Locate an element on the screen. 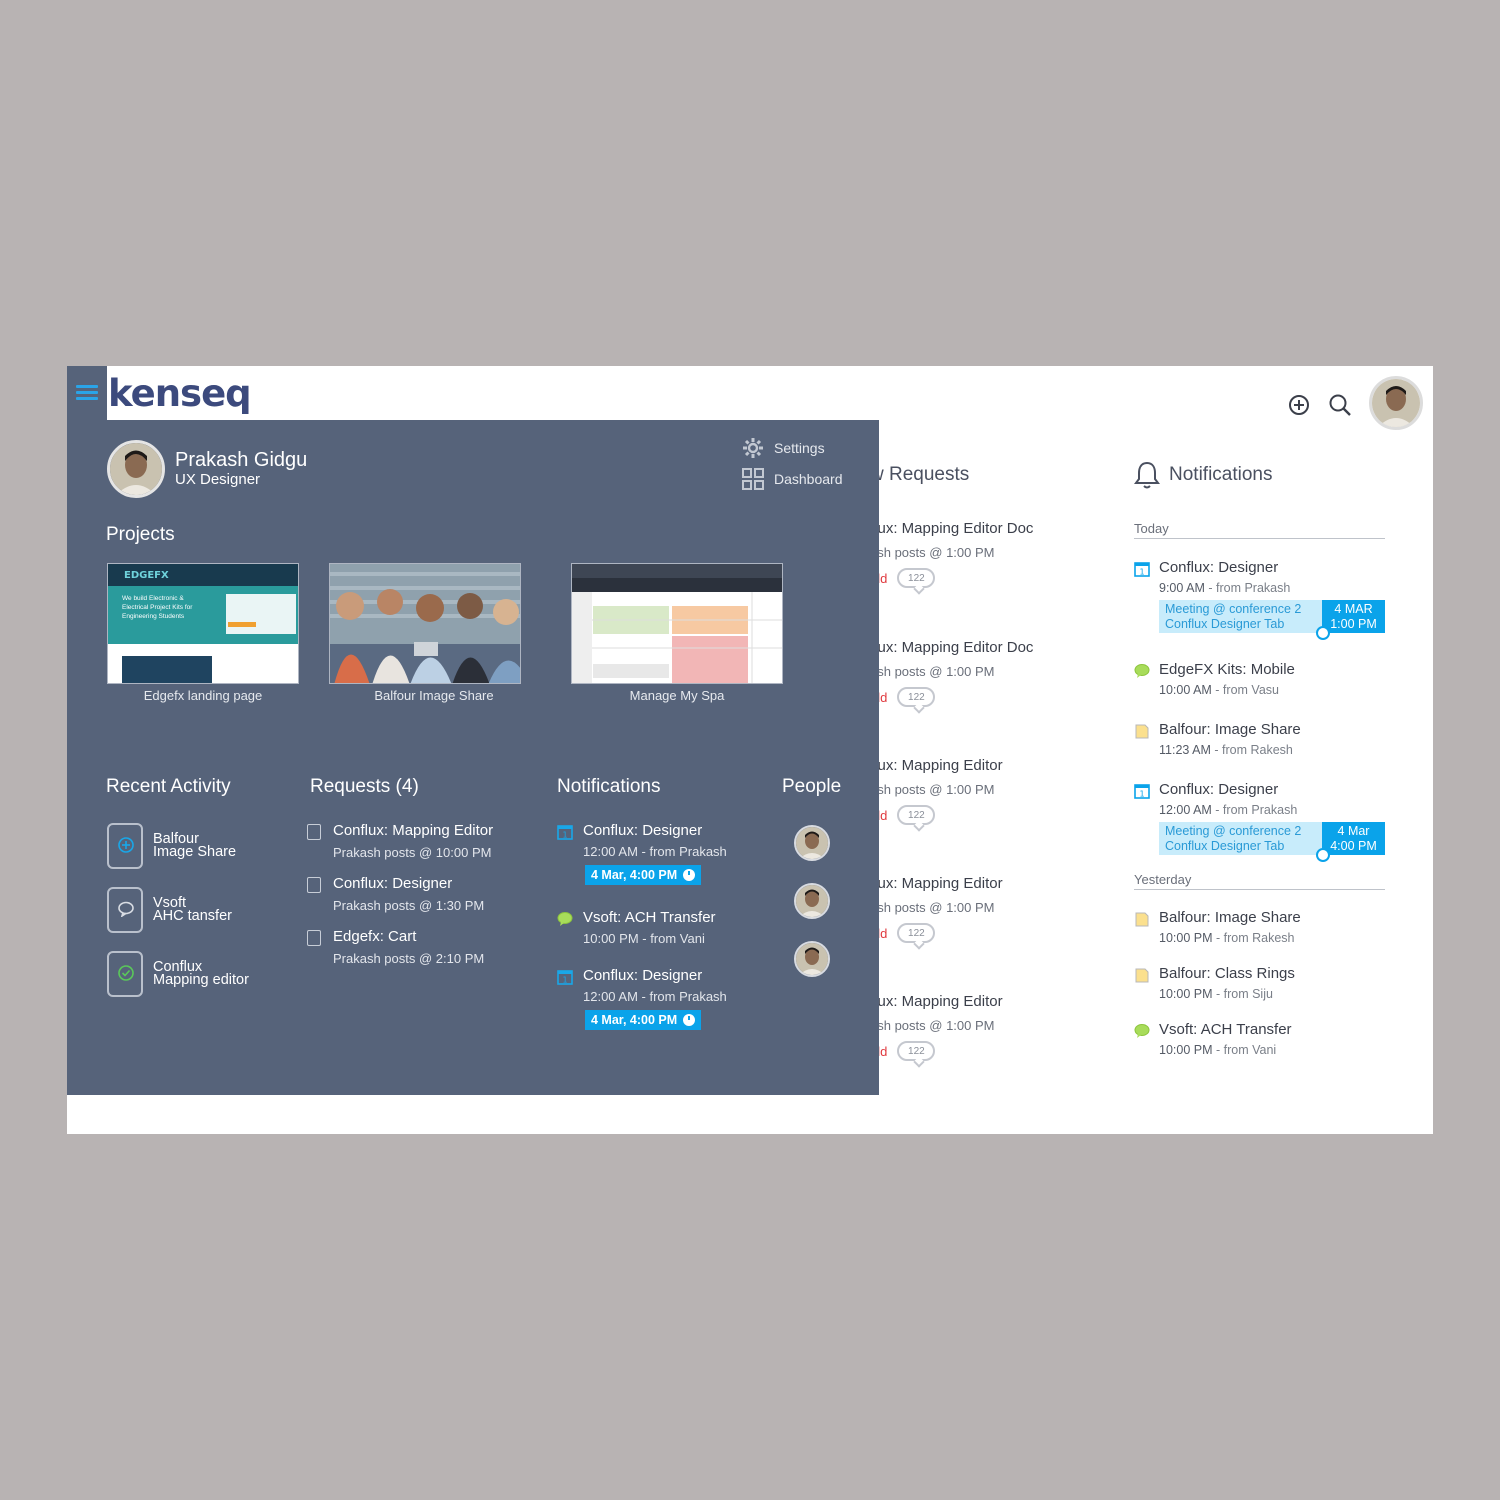 The image size is (1500, 1500). meeting-time: 4:00 PM is located at coordinates (1353, 846).